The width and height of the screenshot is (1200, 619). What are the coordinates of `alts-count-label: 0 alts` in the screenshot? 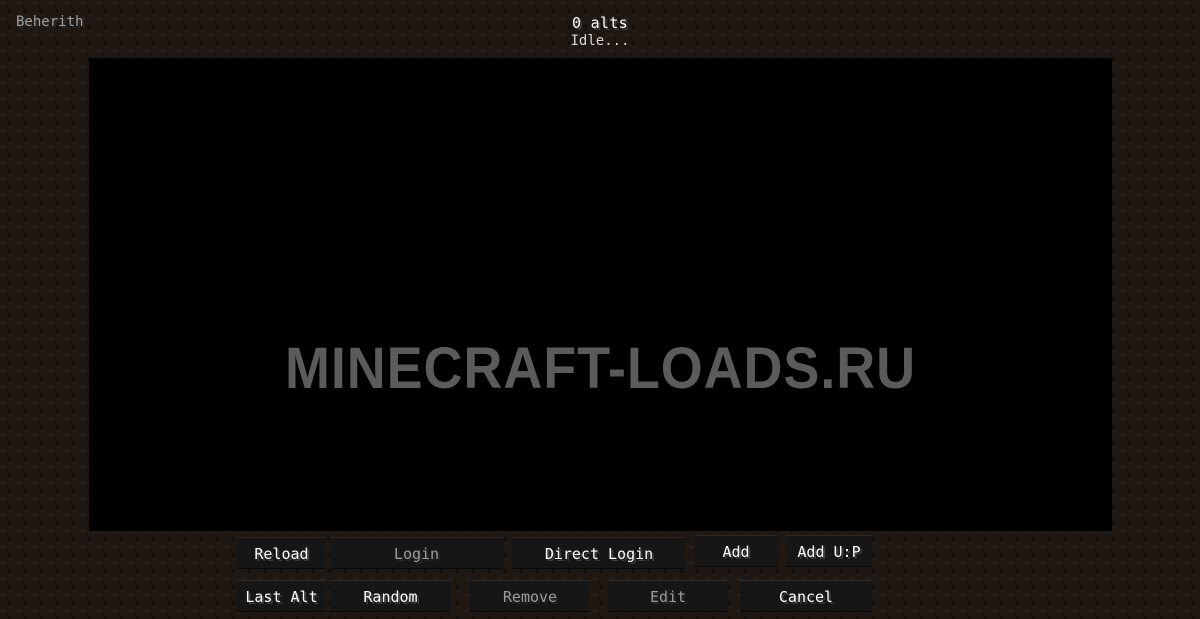 It's located at (600, 23).